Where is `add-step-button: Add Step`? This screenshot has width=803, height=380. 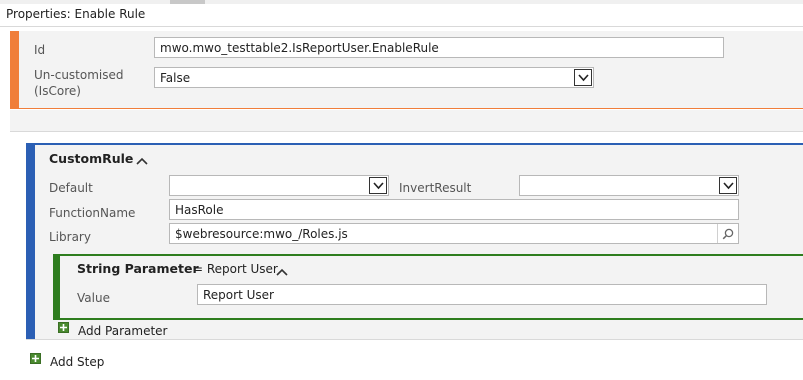 add-step-button: Add Step is located at coordinates (77, 362).